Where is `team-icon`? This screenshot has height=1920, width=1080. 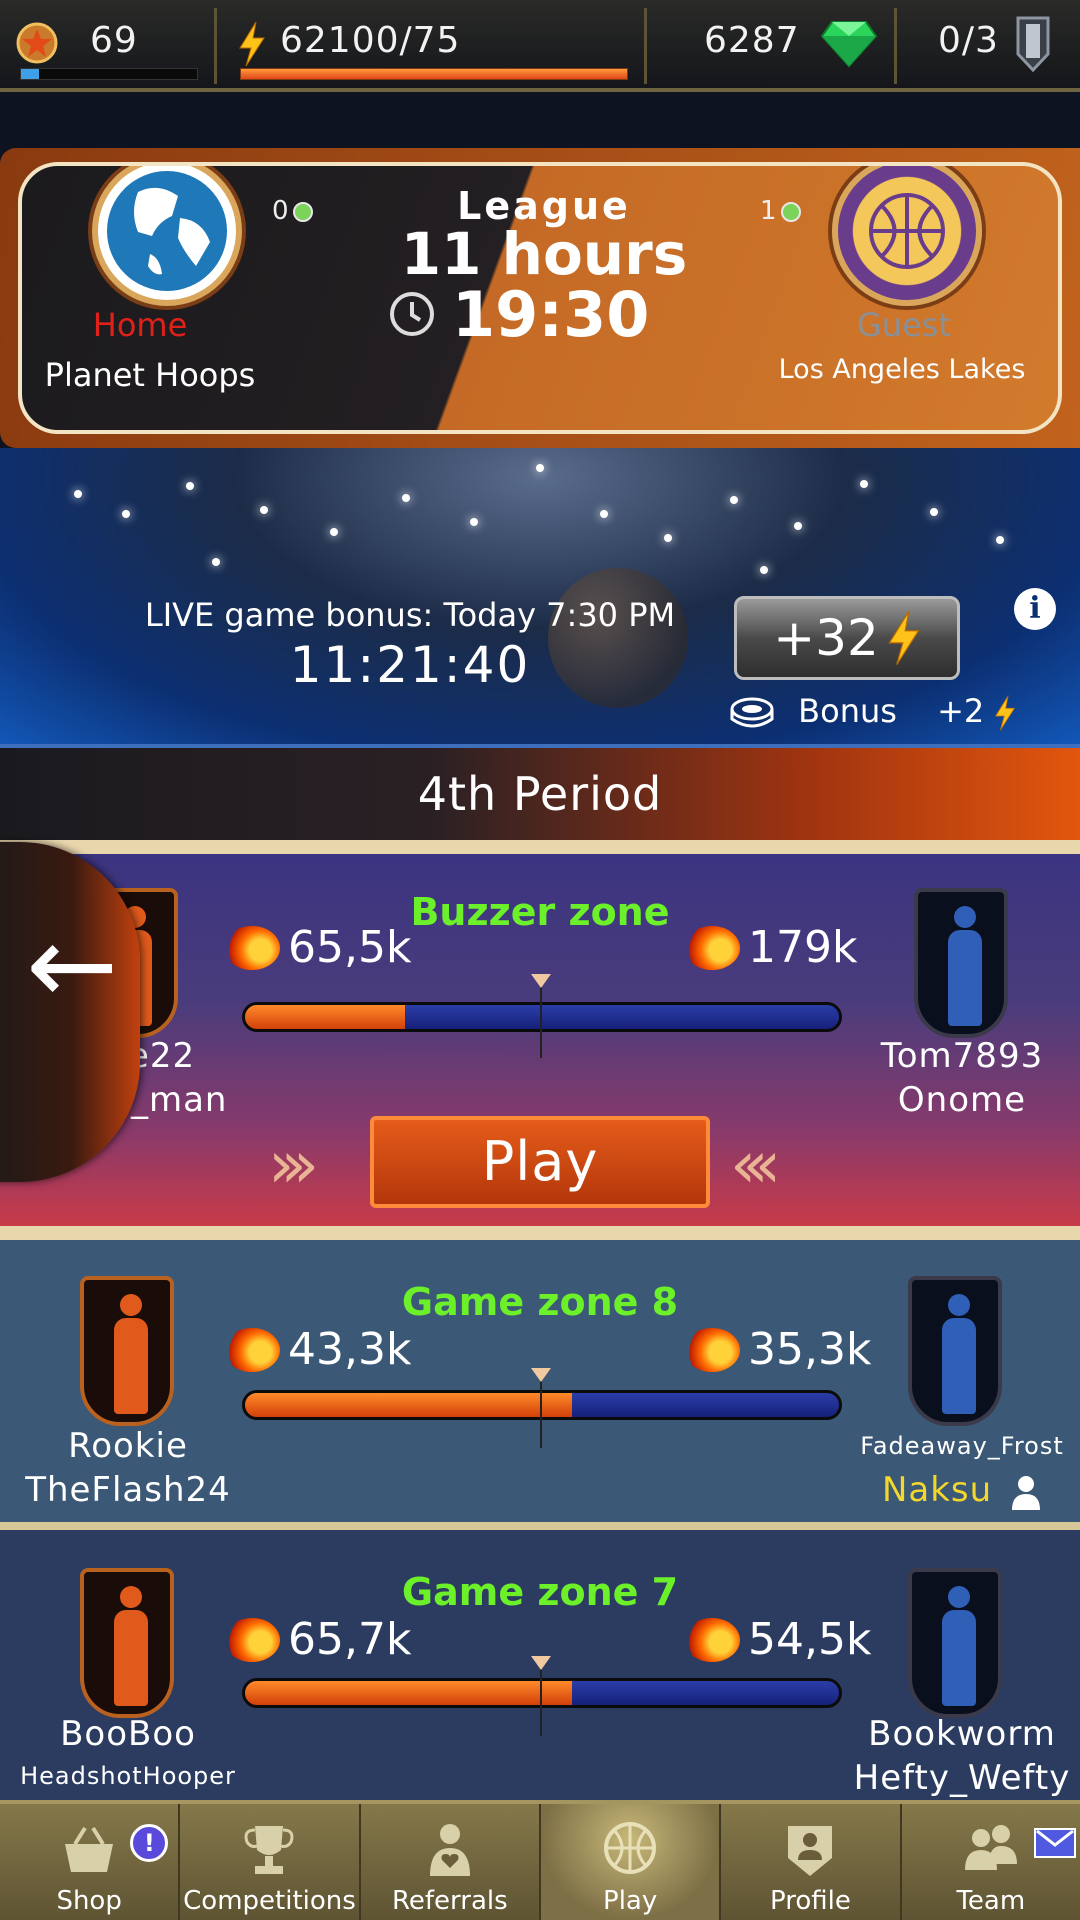
team-icon is located at coordinates (990, 1847).